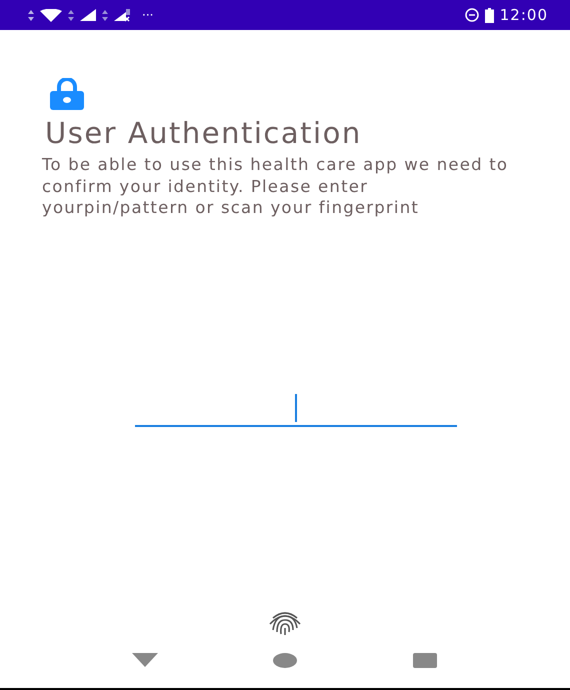 The image size is (570, 690). I want to click on recents-button, so click(425, 660).